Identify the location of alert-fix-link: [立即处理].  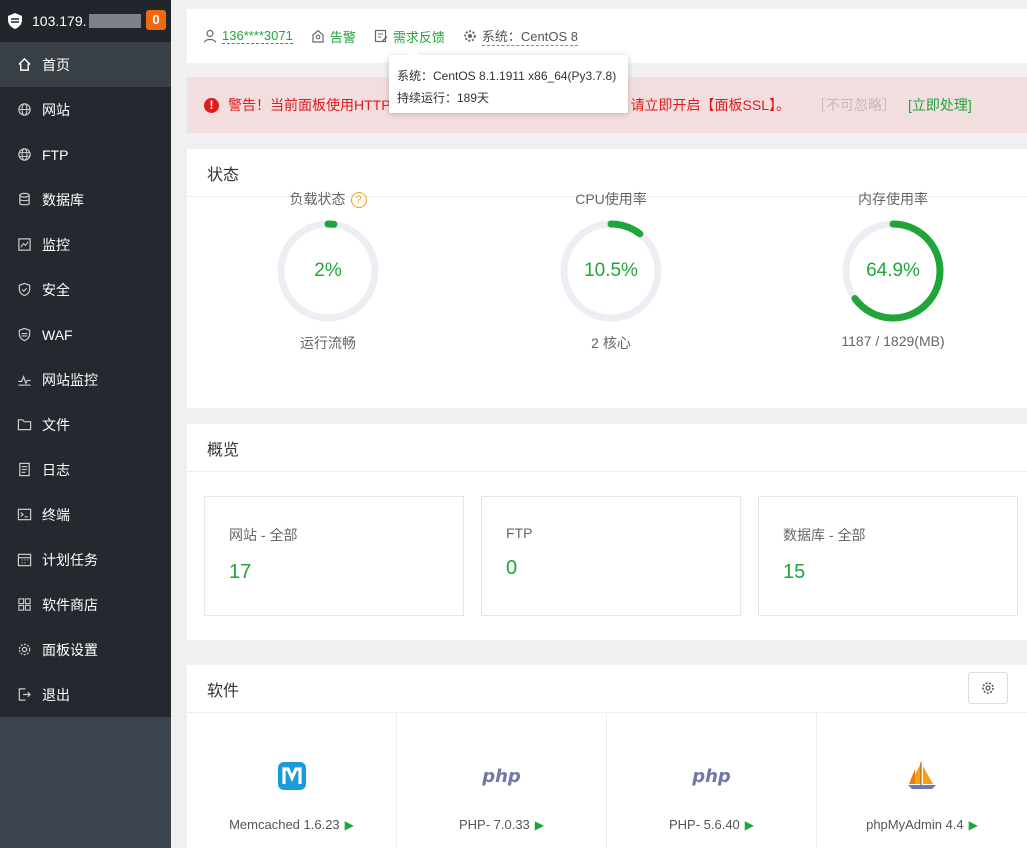
(940, 105).